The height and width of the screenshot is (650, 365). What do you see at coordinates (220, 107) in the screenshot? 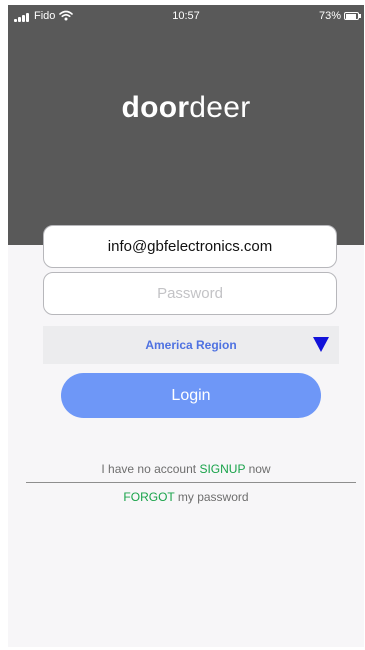
I see `logo-light-text: deer` at bounding box center [220, 107].